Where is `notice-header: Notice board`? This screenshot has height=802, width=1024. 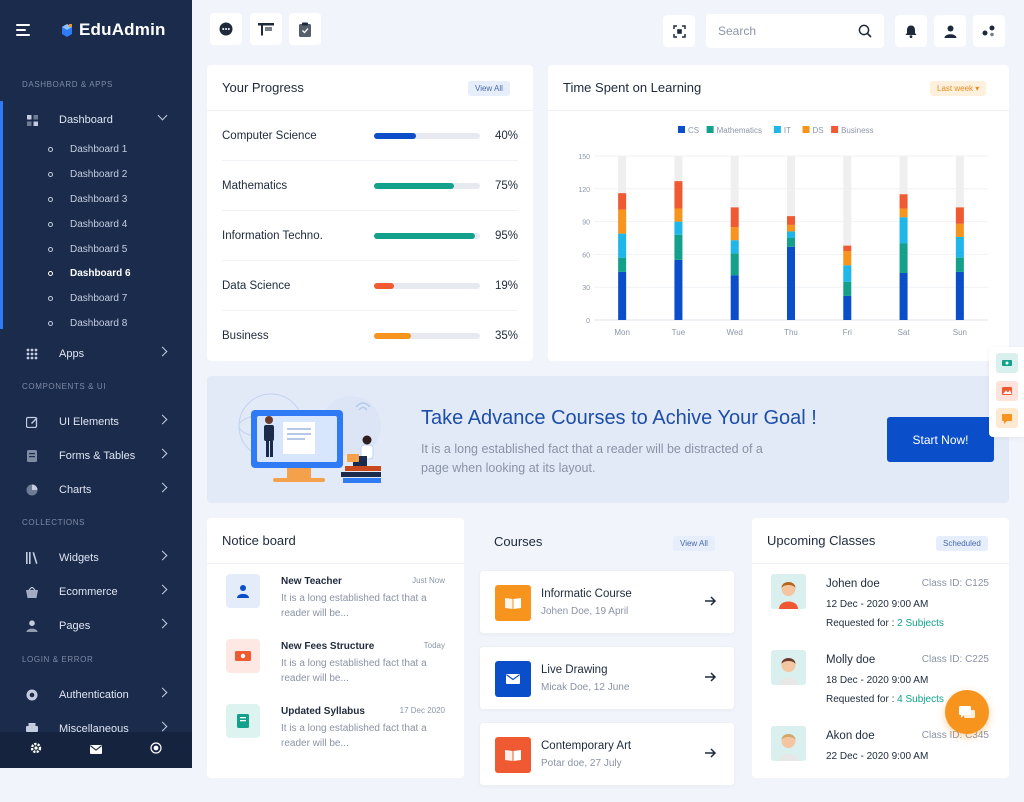
notice-header: Notice board is located at coordinates (335, 541).